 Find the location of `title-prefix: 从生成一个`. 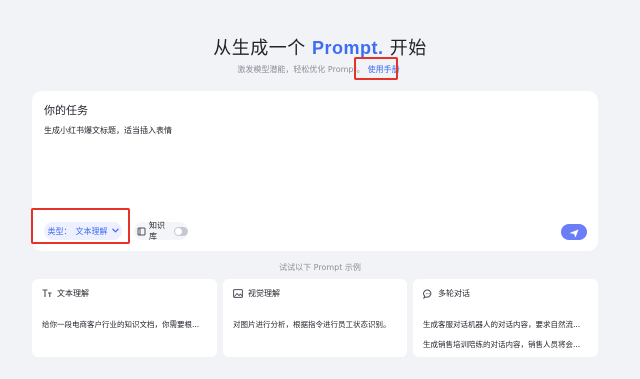

title-prefix: 从生成一个 is located at coordinates (262, 48).